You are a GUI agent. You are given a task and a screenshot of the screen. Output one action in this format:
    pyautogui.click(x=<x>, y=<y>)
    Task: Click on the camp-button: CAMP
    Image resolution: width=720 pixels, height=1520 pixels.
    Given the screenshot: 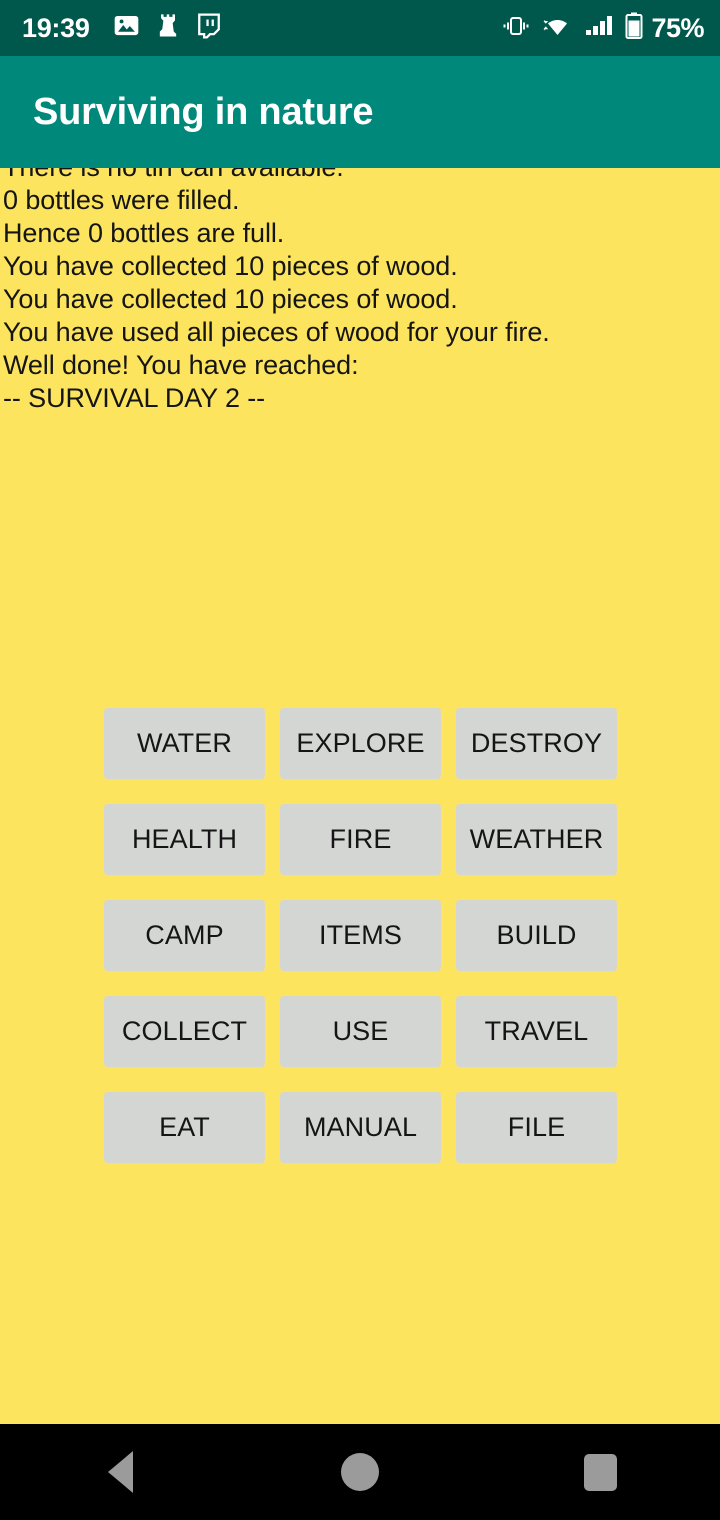 What is the action you would take?
    pyautogui.click(x=184, y=935)
    